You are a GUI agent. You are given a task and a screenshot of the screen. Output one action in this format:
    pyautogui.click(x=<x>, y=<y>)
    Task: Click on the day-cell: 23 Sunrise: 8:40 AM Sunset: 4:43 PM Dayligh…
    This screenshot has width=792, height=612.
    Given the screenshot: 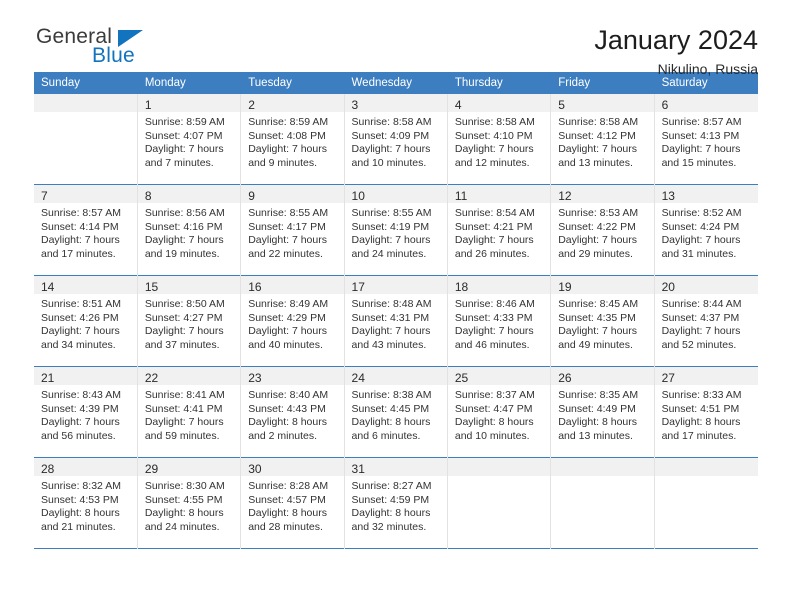 What is the action you would take?
    pyautogui.click(x=292, y=412)
    